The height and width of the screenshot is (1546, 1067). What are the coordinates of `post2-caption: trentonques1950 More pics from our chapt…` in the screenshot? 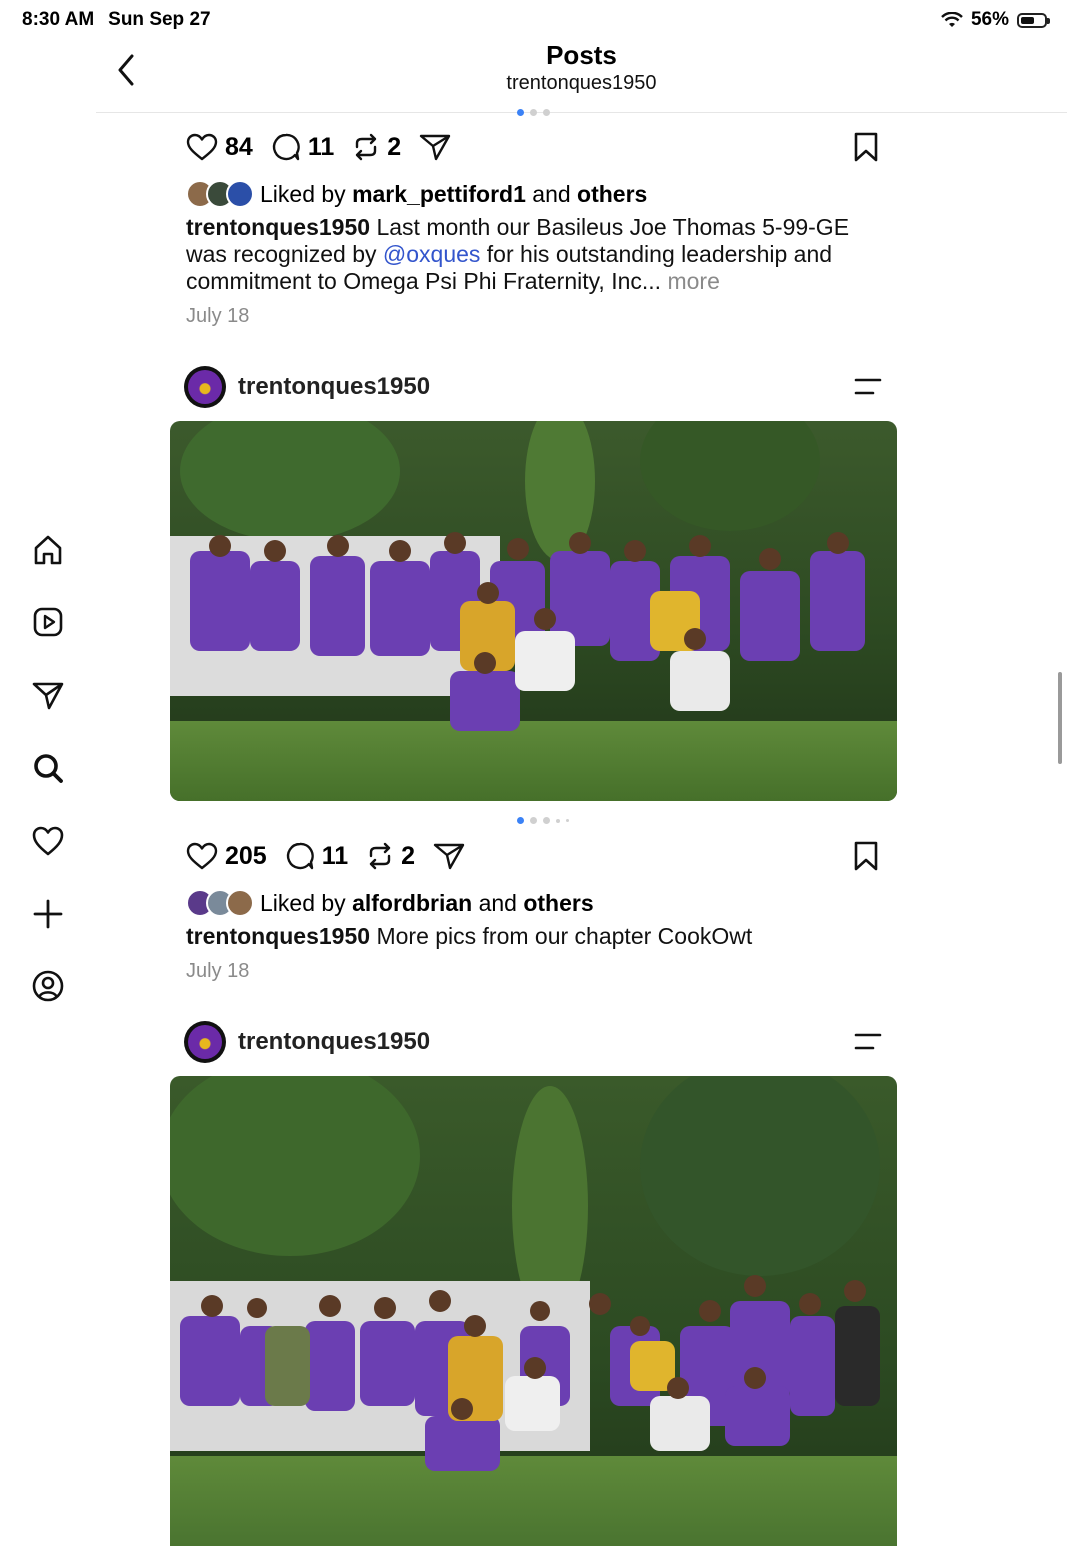 It's located at (531, 936).